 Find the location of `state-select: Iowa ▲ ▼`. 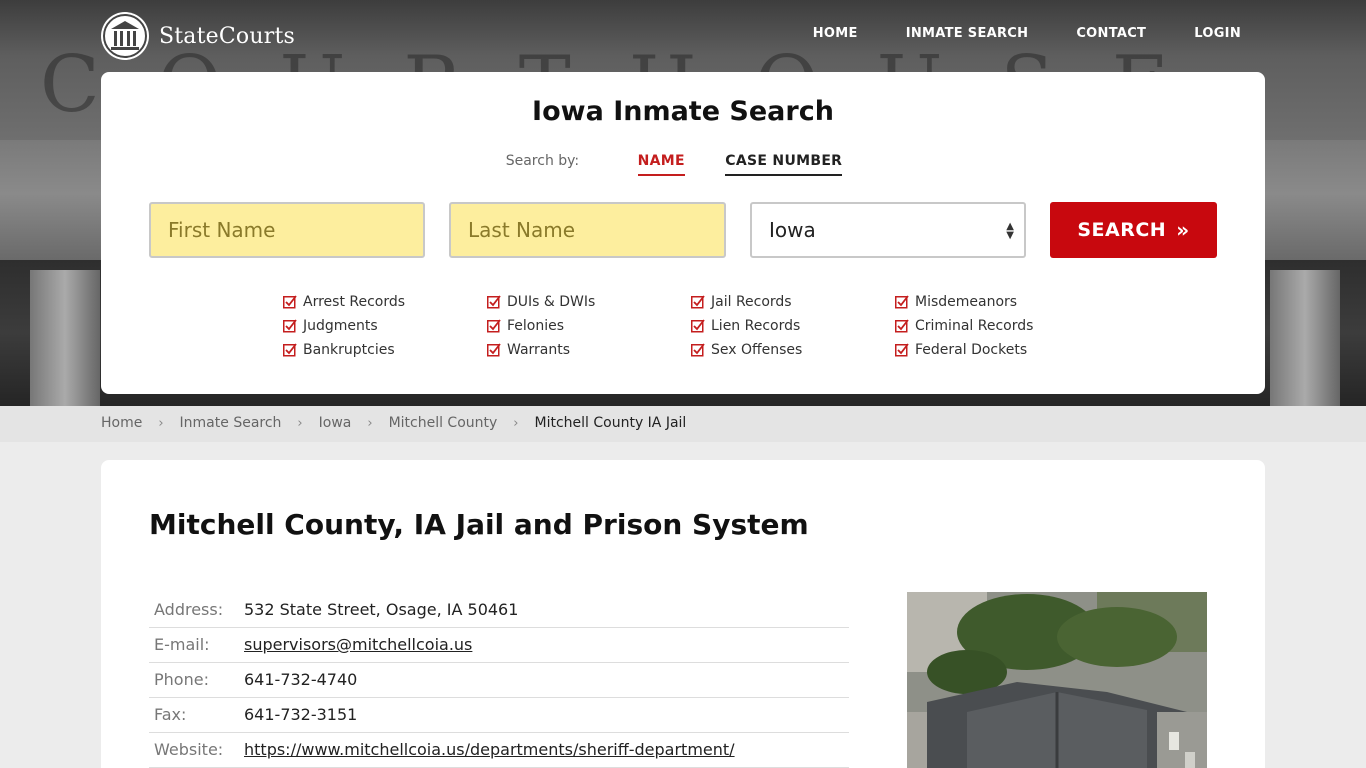

state-select: Iowa ▲ ▼ is located at coordinates (888, 230).